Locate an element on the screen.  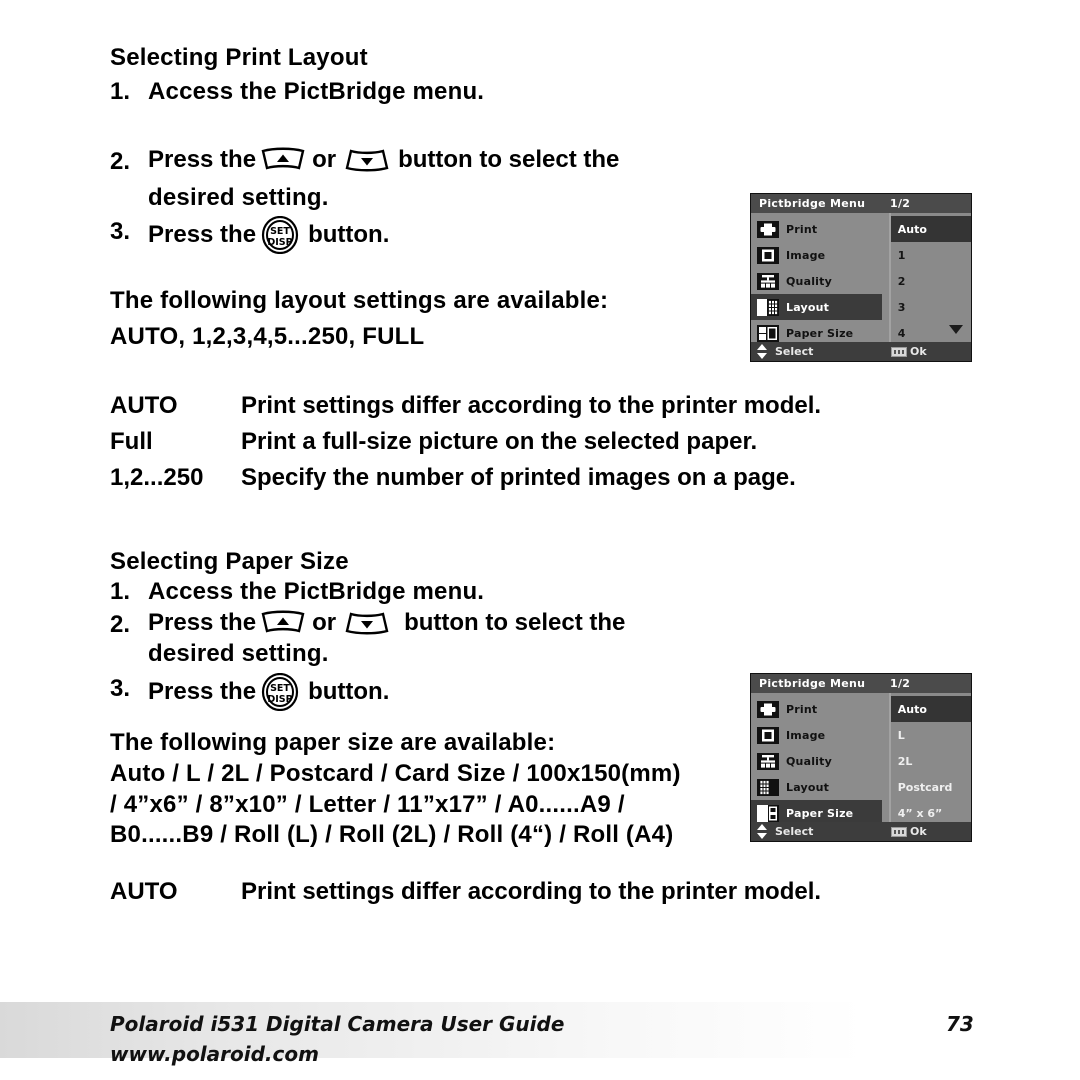
lcd-value-item: L is located at coordinates (931, 735).